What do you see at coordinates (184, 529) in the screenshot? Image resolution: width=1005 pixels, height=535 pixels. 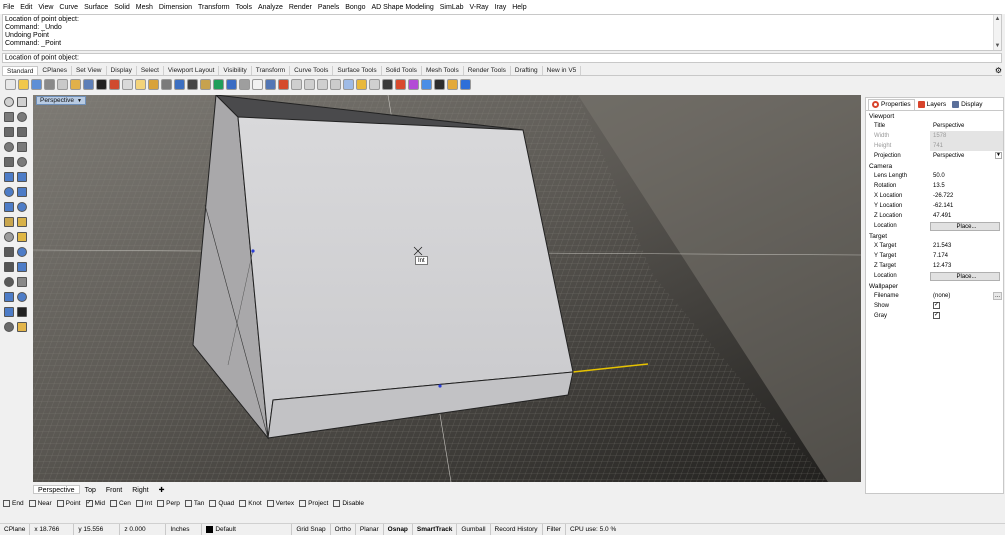 I see `units-label: Inches` at bounding box center [184, 529].